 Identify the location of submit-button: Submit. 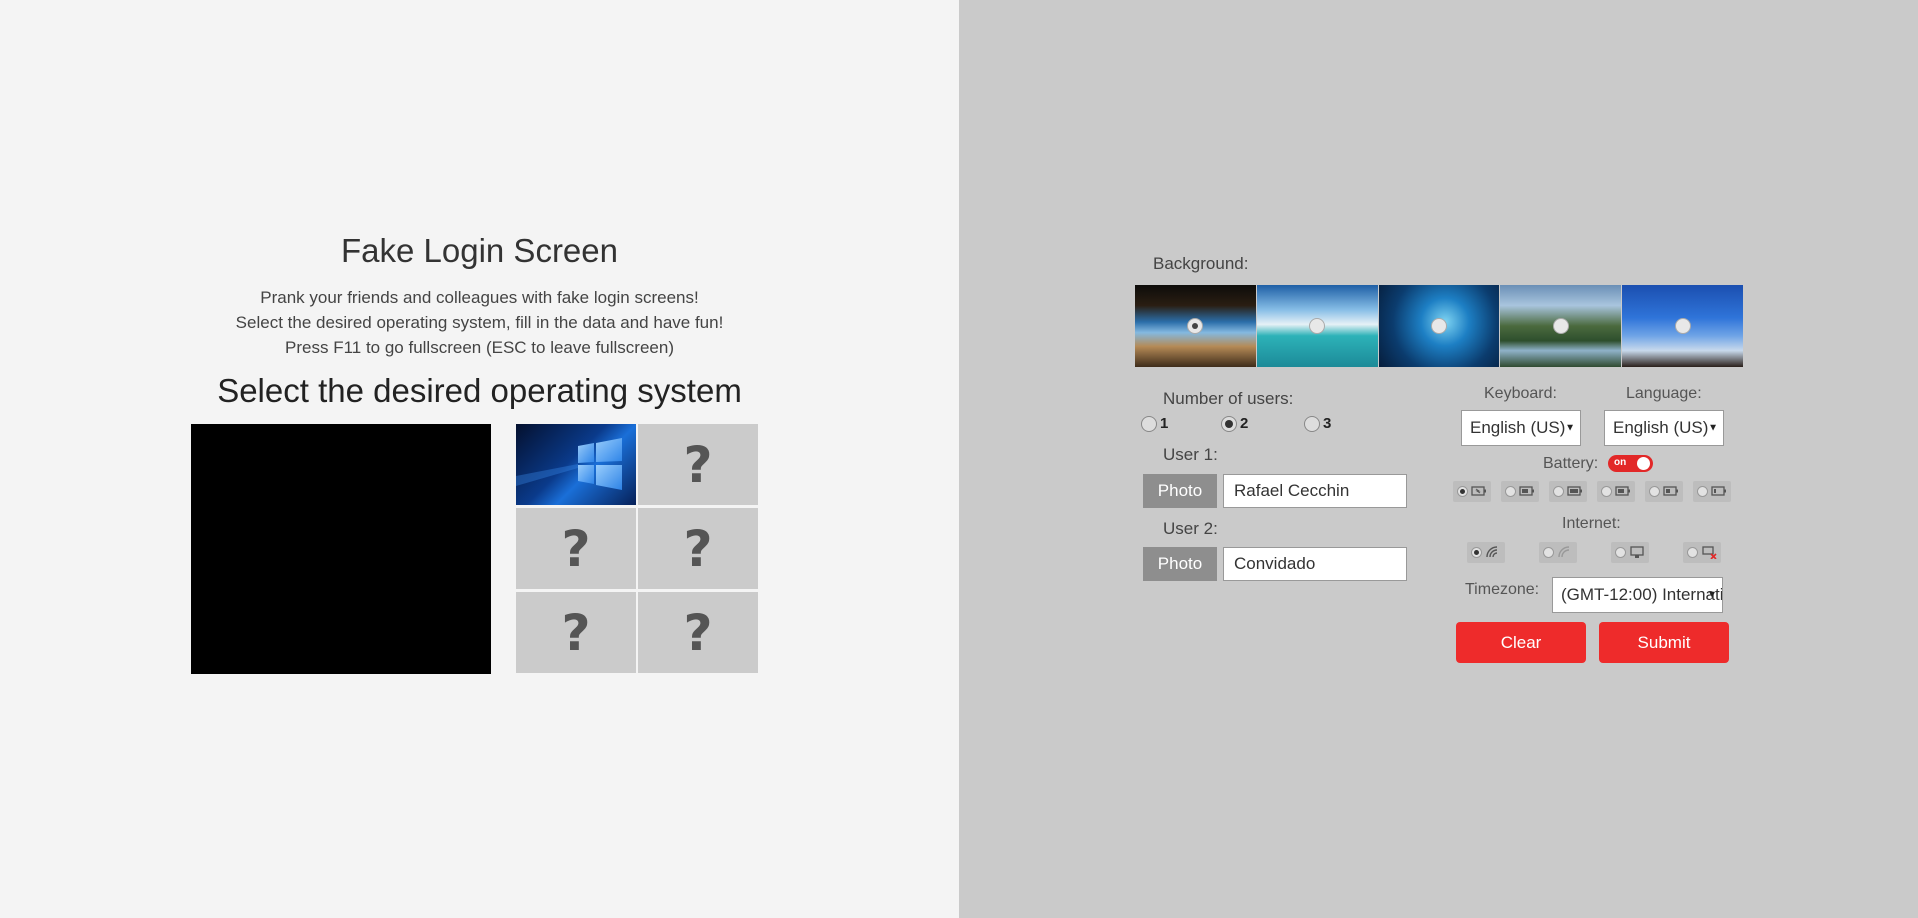
(1664, 642).